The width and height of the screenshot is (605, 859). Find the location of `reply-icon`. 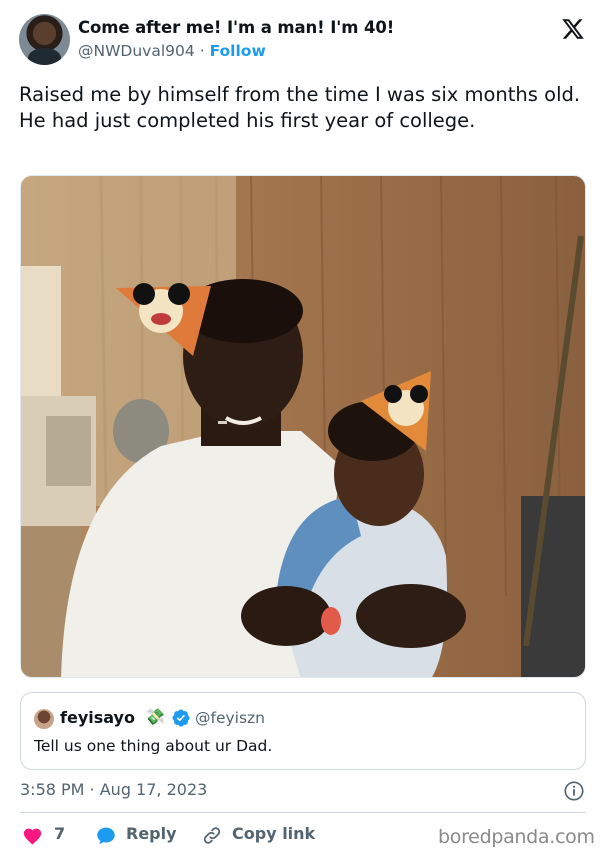

reply-icon is located at coordinates (106, 835).